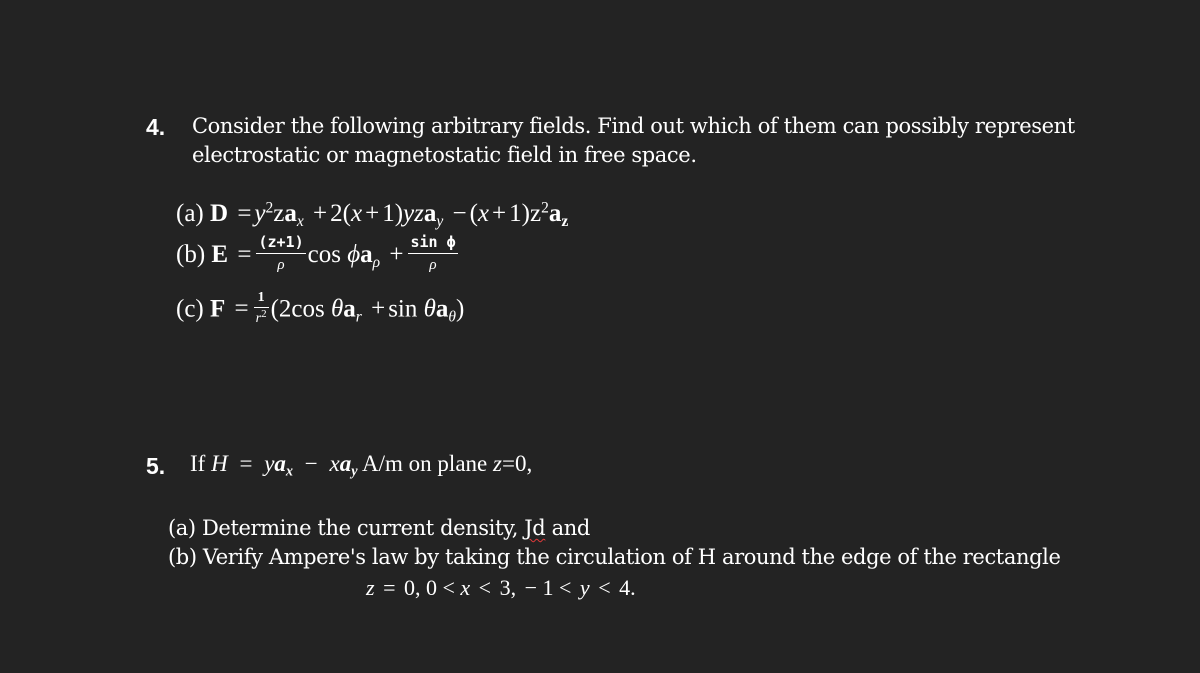  I want to click on math-text: 2(, so click(340, 213).